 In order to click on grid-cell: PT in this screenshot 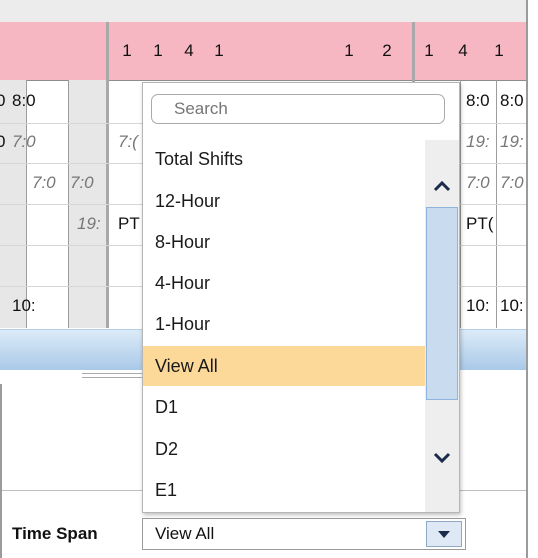, I will do `click(129, 223)`.